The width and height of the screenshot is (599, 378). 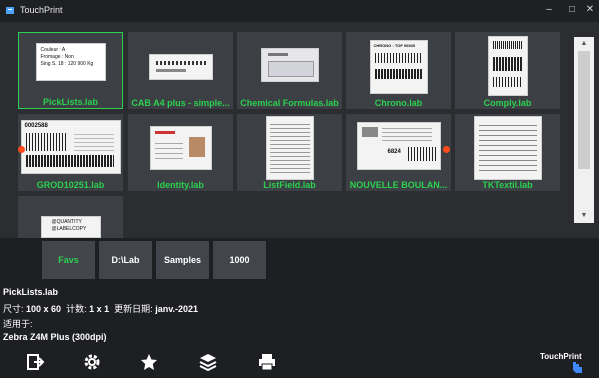 What do you see at coordinates (507, 185) in the screenshot?
I see `tile-label: TKTextil.lab` at bounding box center [507, 185].